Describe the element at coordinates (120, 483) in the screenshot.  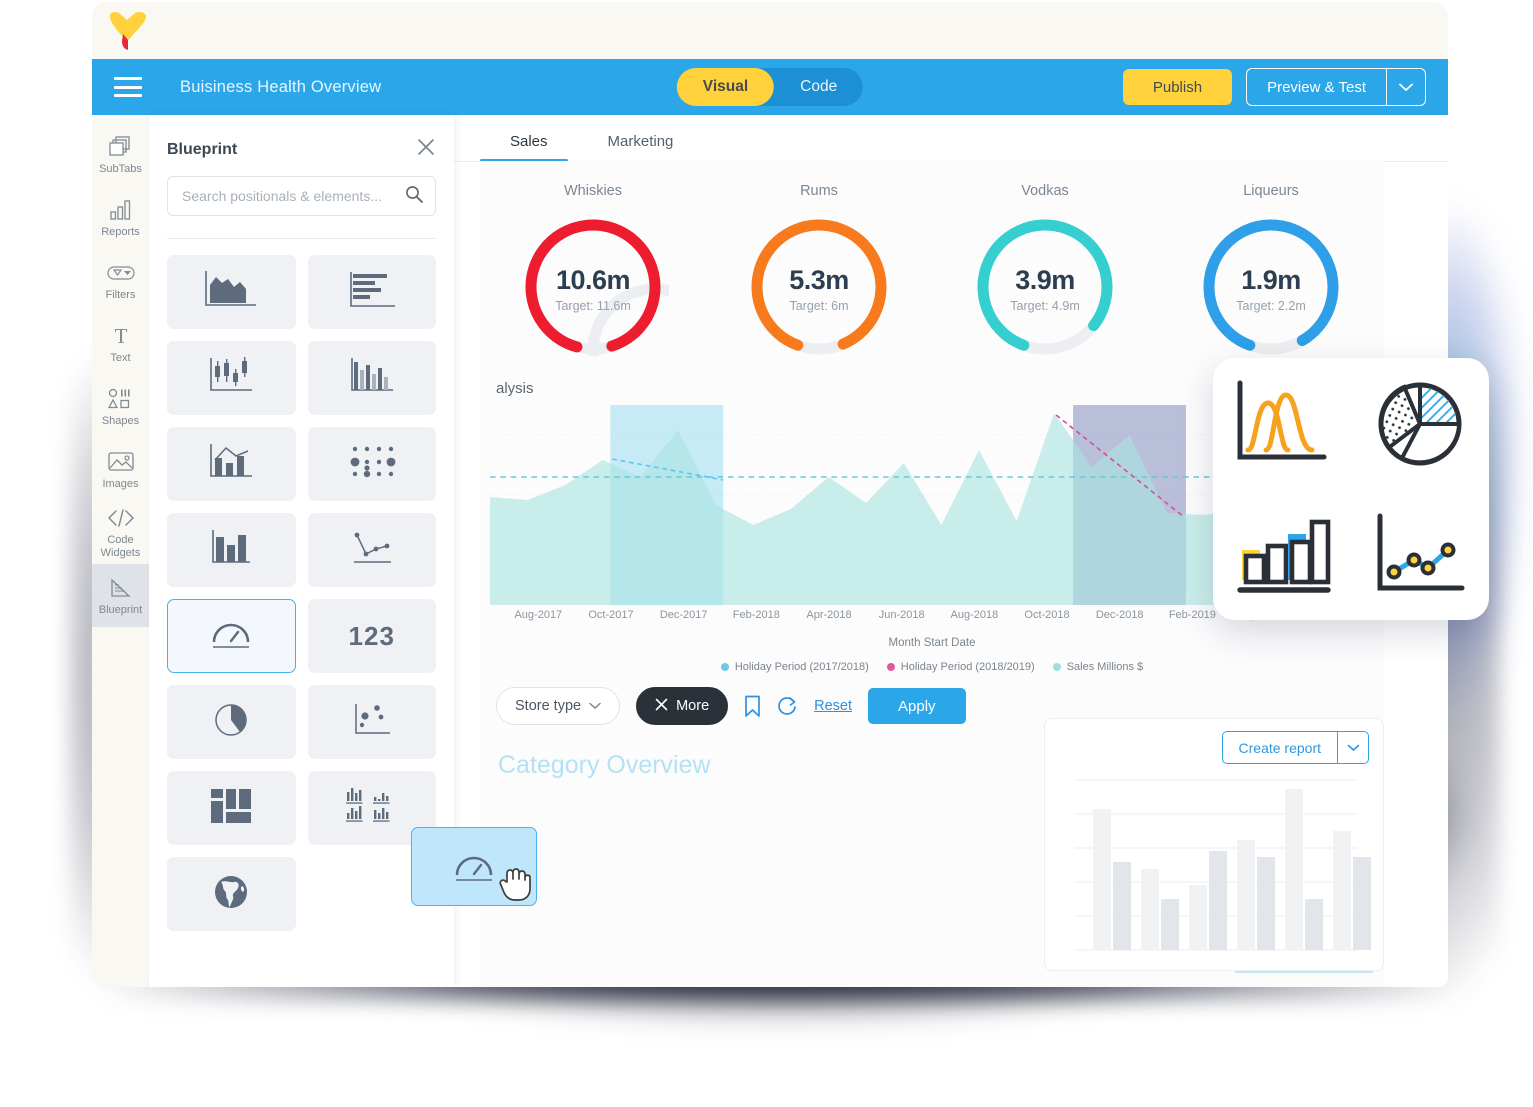
I see `sidebar-item-label: Images` at that location.